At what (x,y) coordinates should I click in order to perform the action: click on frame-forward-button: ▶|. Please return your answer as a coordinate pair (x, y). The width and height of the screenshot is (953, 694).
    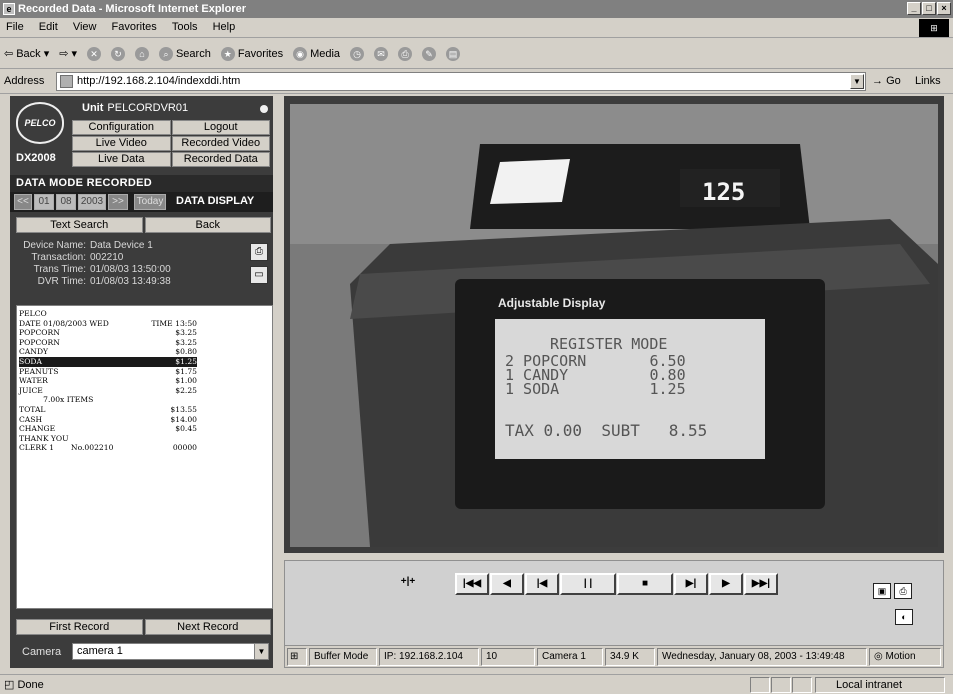
    Looking at the image, I should click on (691, 584).